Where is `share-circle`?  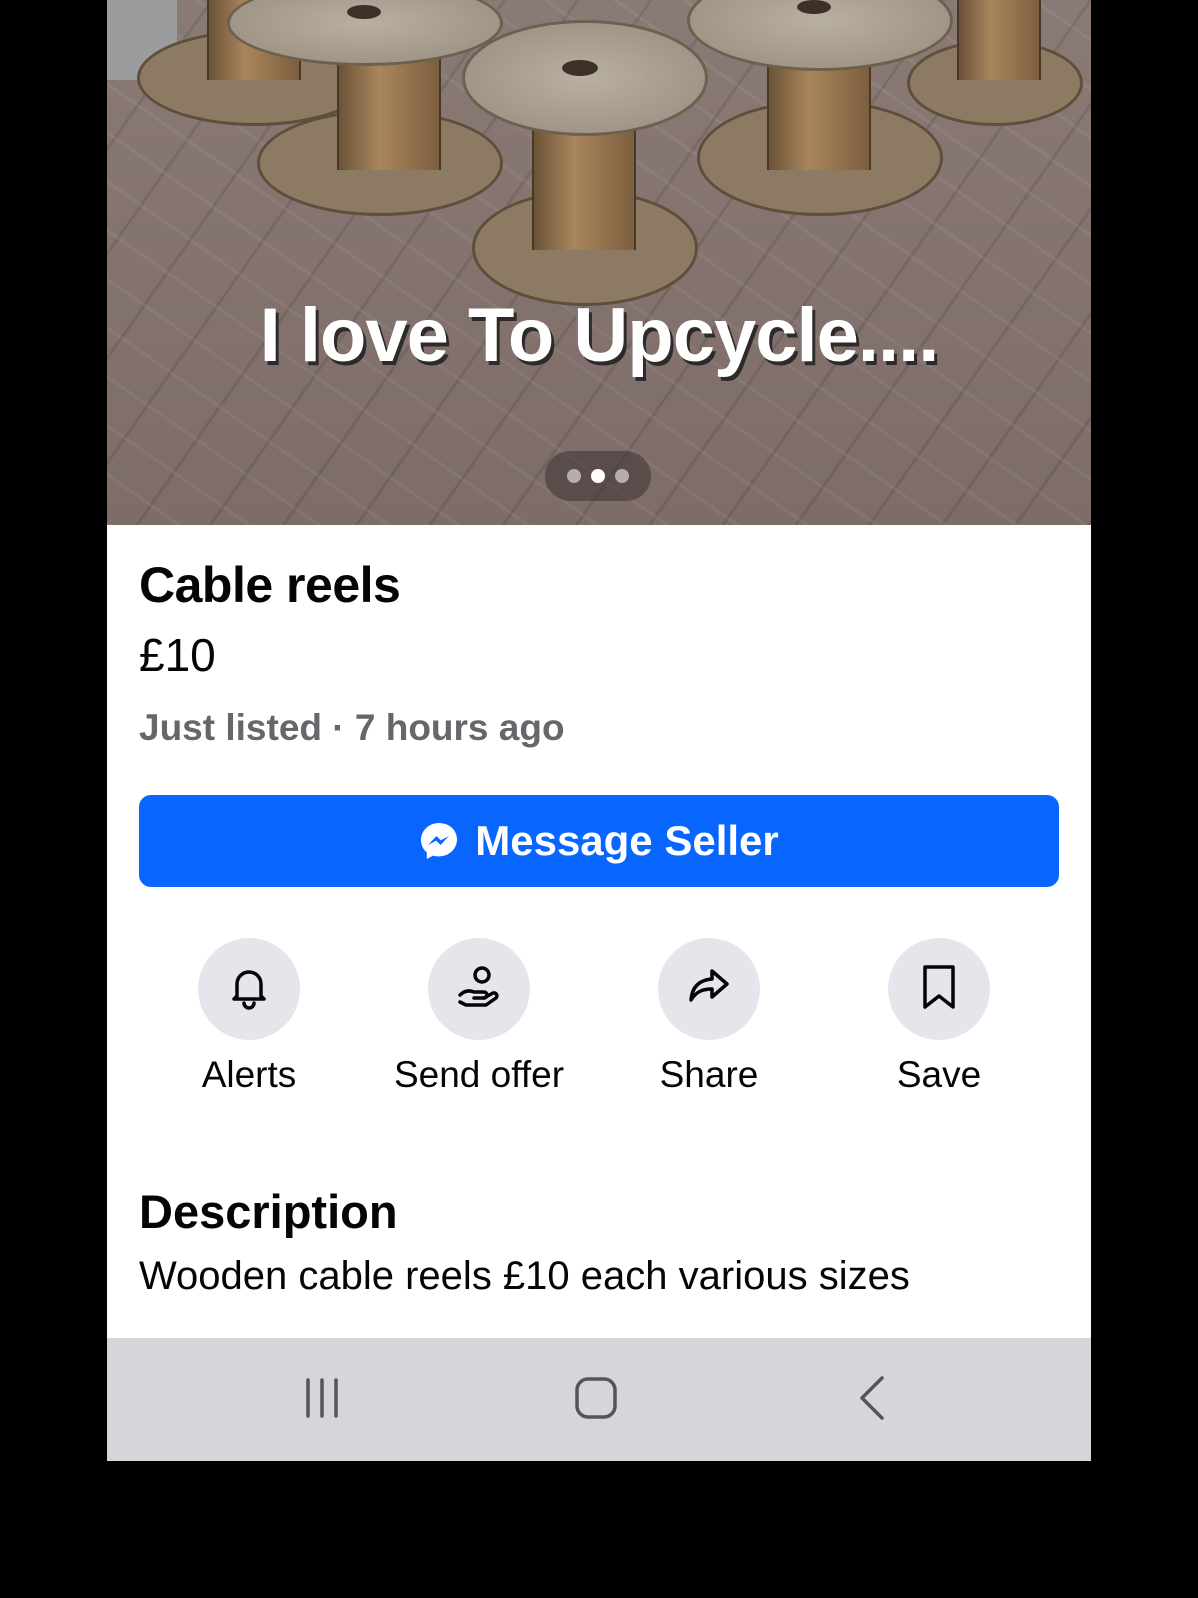 share-circle is located at coordinates (709, 989).